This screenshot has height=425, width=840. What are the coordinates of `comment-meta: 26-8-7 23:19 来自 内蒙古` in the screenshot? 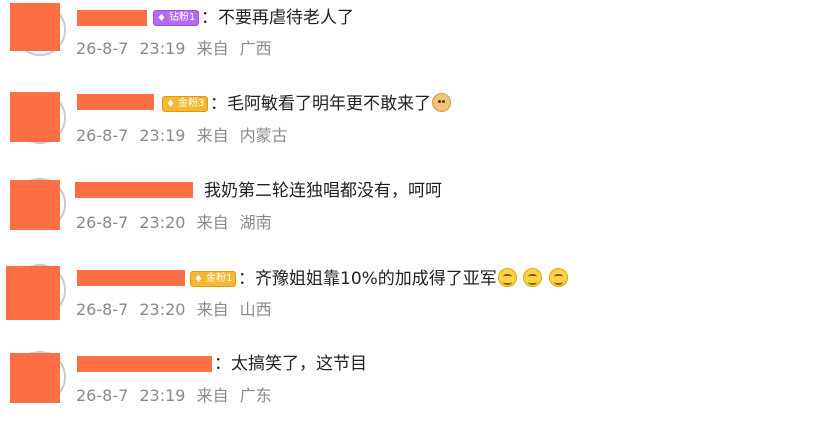 It's located at (182, 136).